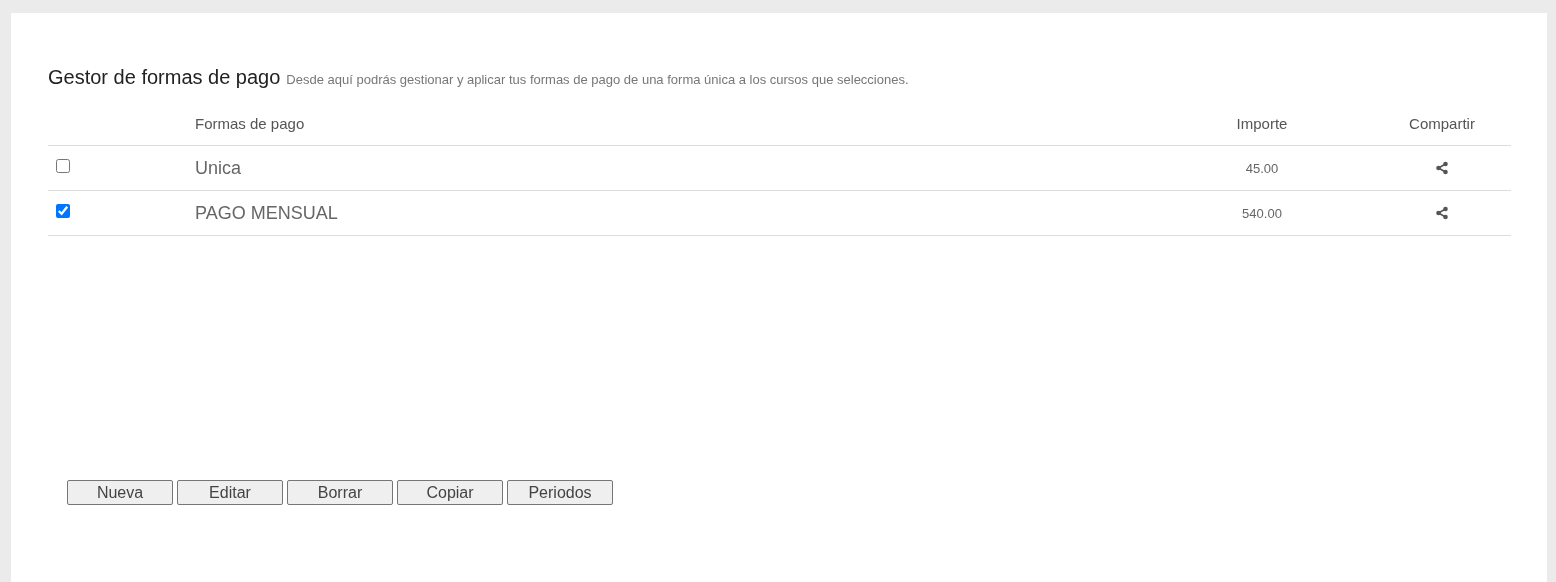  Describe the element at coordinates (1262, 168) in the screenshot. I see `amount: 45.00` at that location.